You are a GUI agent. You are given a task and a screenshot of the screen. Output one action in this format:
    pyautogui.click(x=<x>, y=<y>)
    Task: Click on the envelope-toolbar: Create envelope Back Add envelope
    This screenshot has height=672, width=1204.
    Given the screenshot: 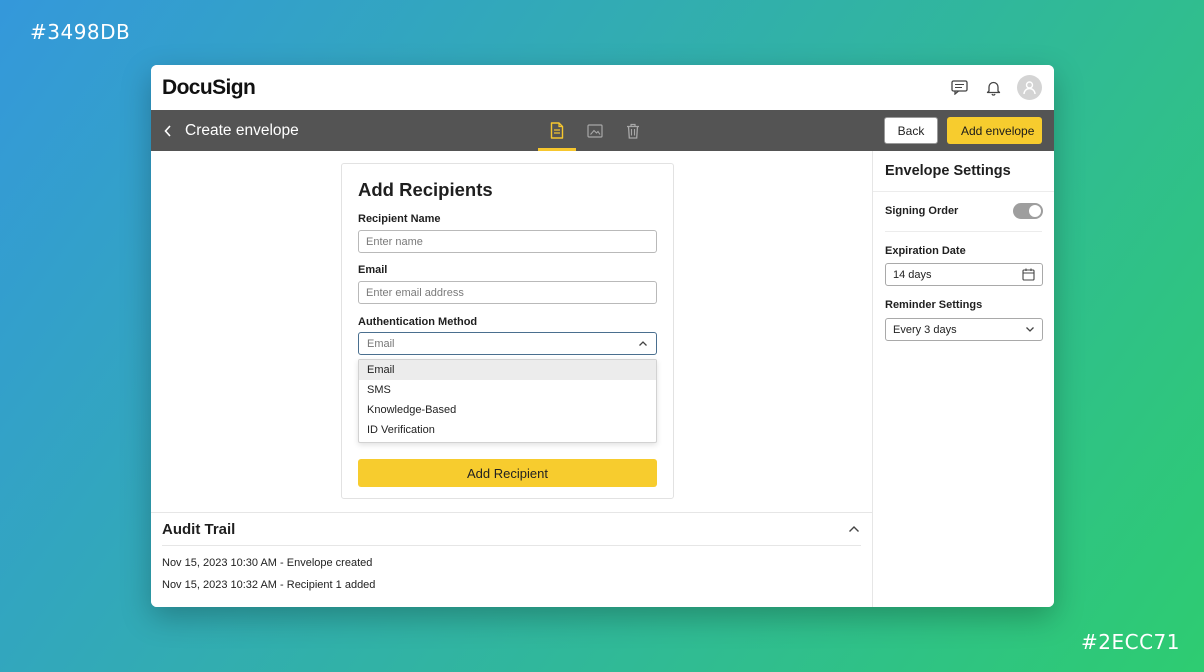 What is the action you would take?
    pyautogui.click(x=602, y=130)
    